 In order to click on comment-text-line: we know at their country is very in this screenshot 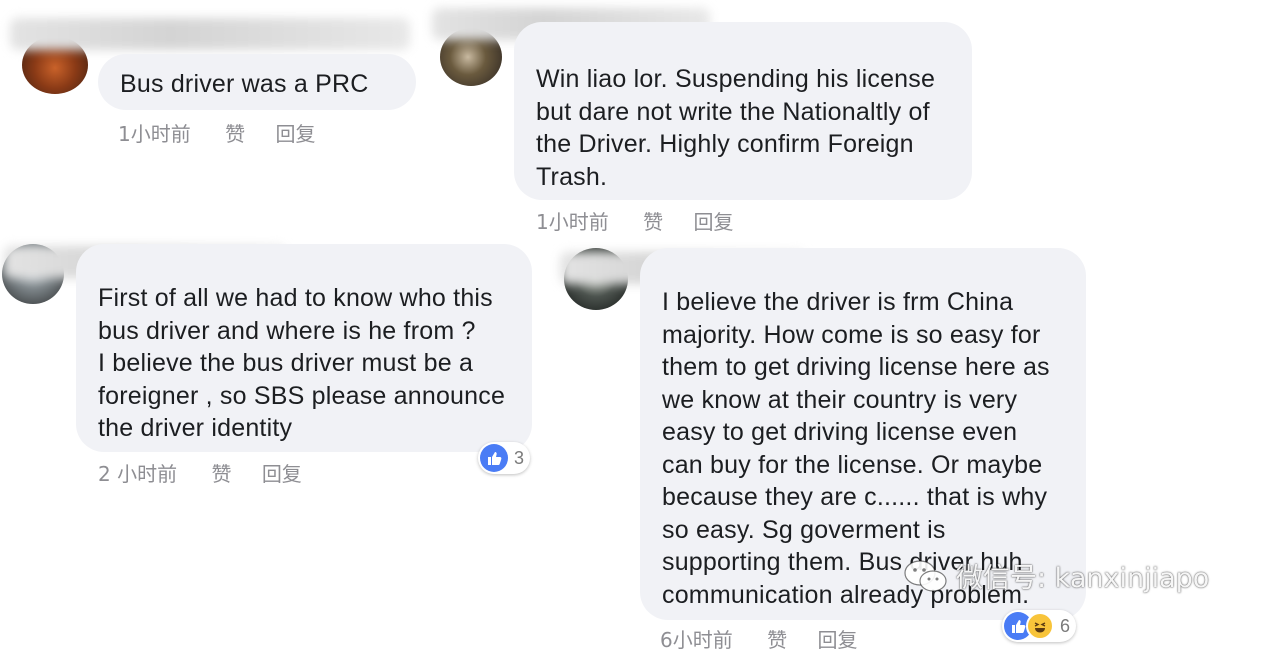, I will do `click(840, 399)`.